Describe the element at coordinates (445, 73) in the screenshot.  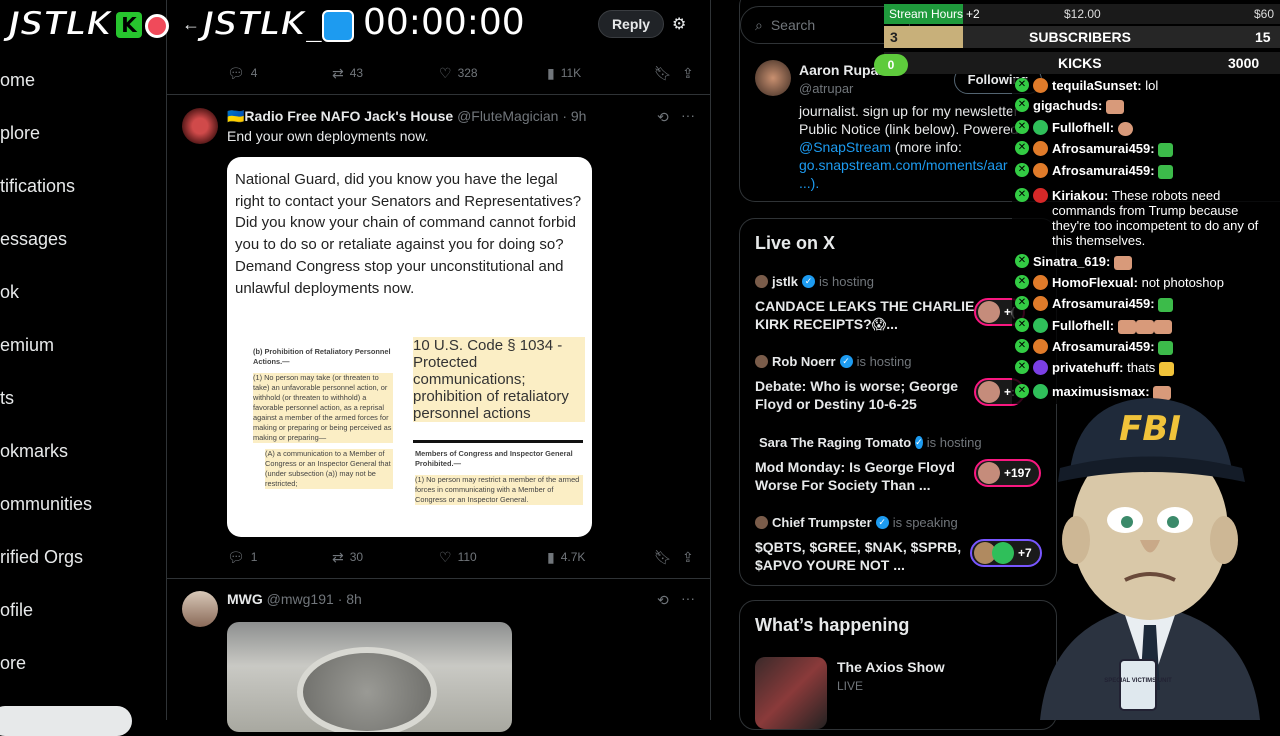
I see `heart-icon: ♡` at that location.